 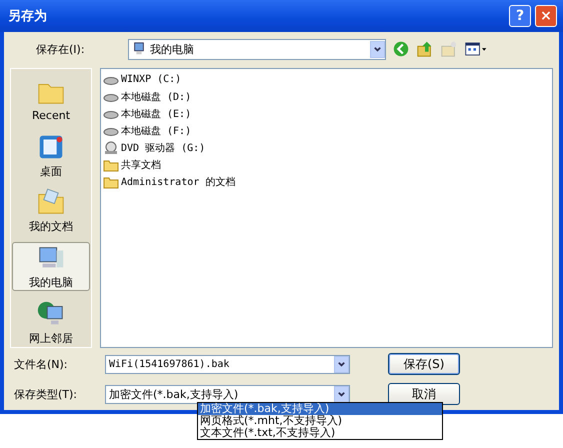 What do you see at coordinates (51, 267) in the screenshot?
I see `places-item: 我的电脑` at bounding box center [51, 267].